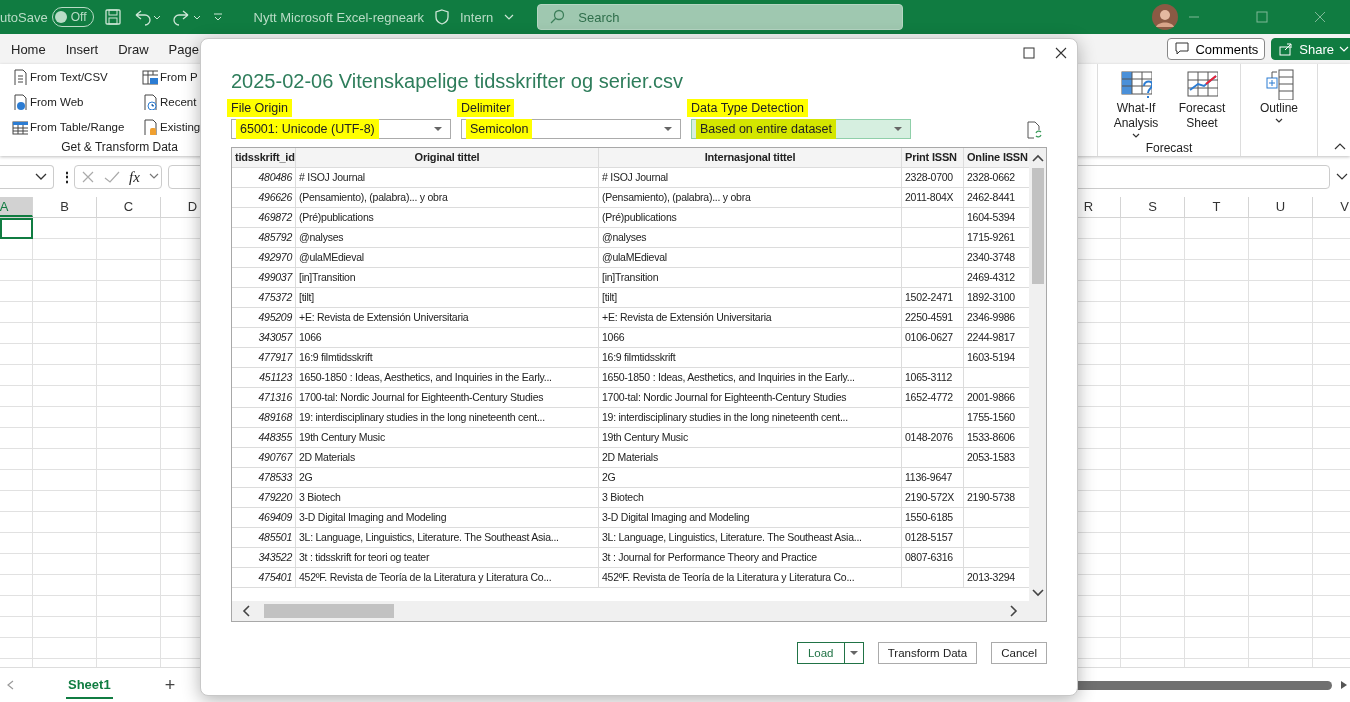 This screenshot has height=702, width=1350. I want to click on dialog-button: Cancel, so click(1019, 653).